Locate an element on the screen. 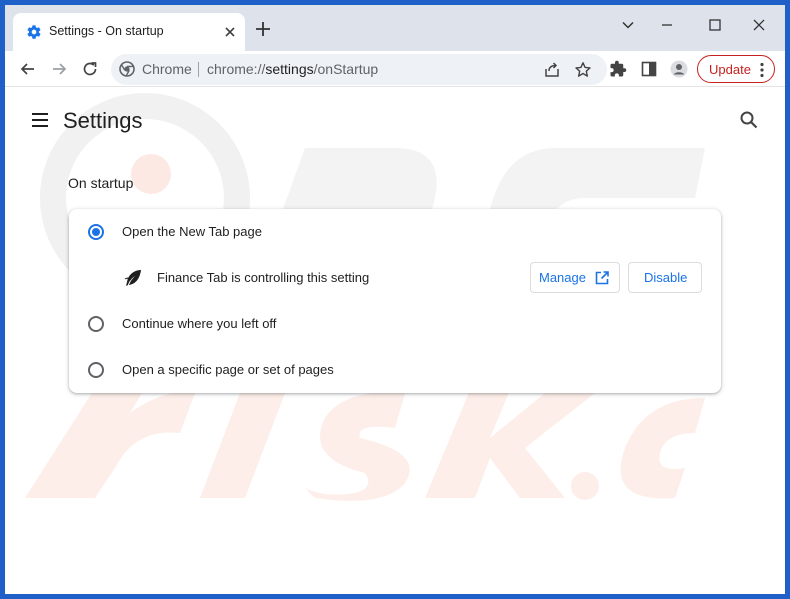  minimize-icon is located at coordinates (667, 25).